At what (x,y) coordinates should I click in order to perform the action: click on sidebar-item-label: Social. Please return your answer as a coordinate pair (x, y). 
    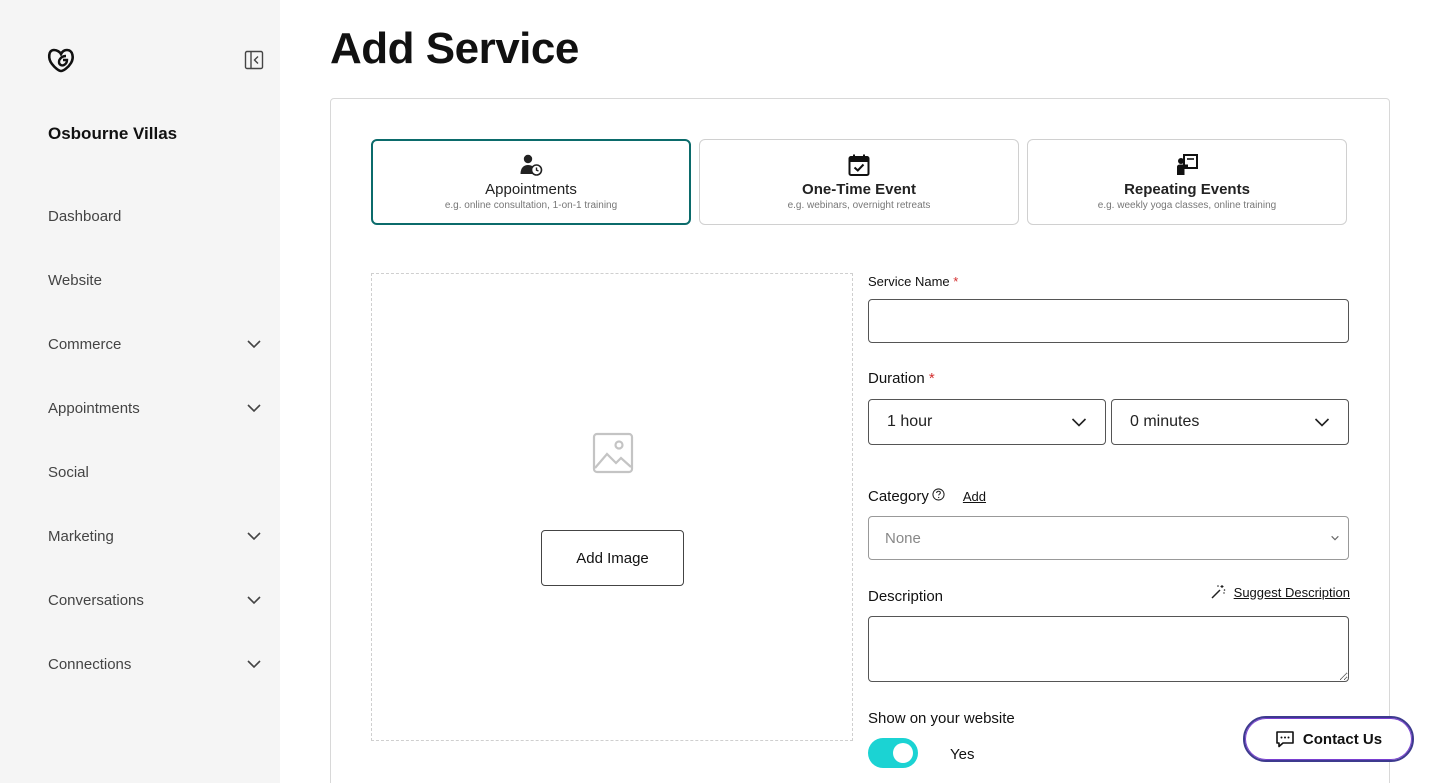
    Looking at the image, I should click on (68, 472).